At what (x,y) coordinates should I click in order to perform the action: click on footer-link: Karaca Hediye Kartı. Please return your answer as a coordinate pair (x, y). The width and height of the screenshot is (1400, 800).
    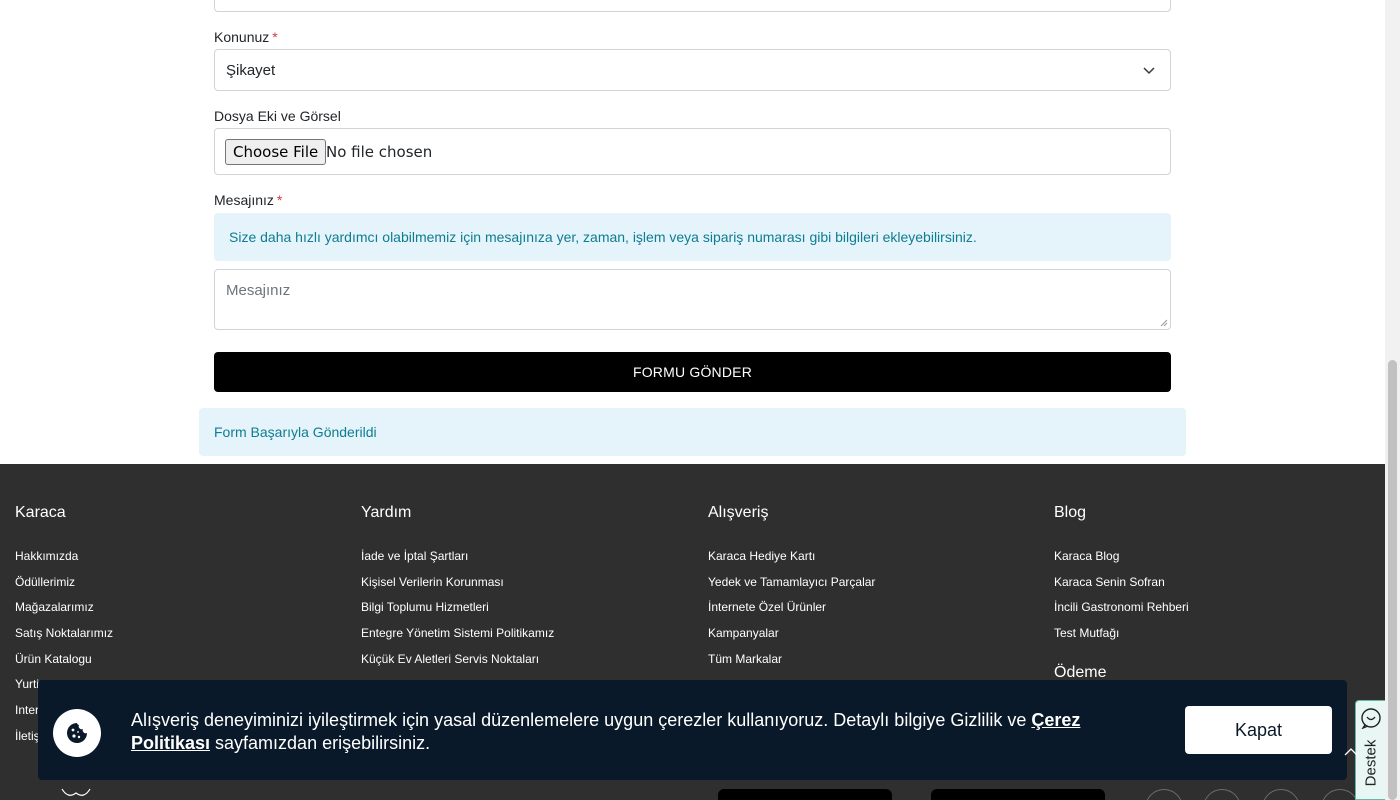
    Looking at the image, I should click on (791, 562).